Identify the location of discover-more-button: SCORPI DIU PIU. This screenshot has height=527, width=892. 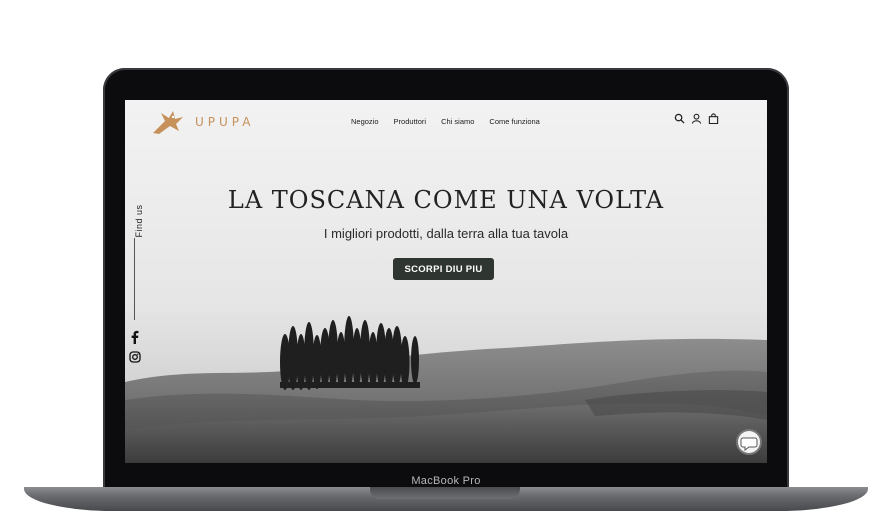
(443, 269).